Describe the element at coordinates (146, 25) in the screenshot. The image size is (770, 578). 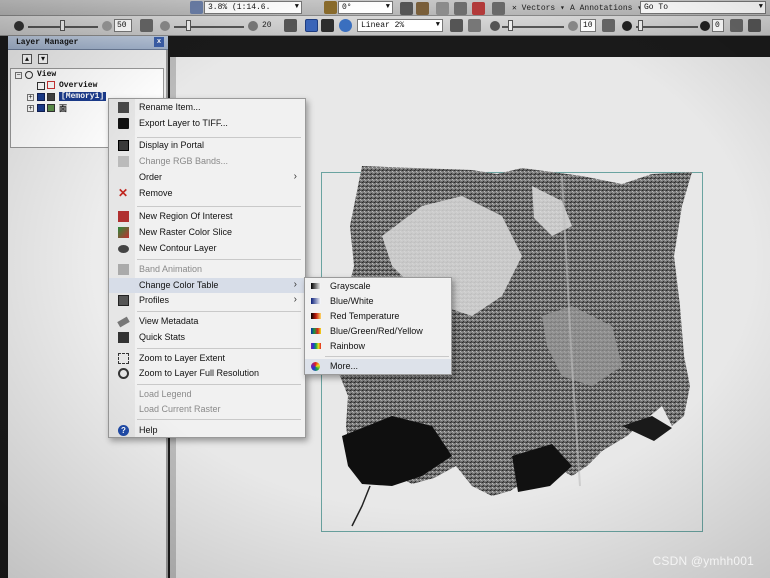
I see `refresh-icon` at that location.